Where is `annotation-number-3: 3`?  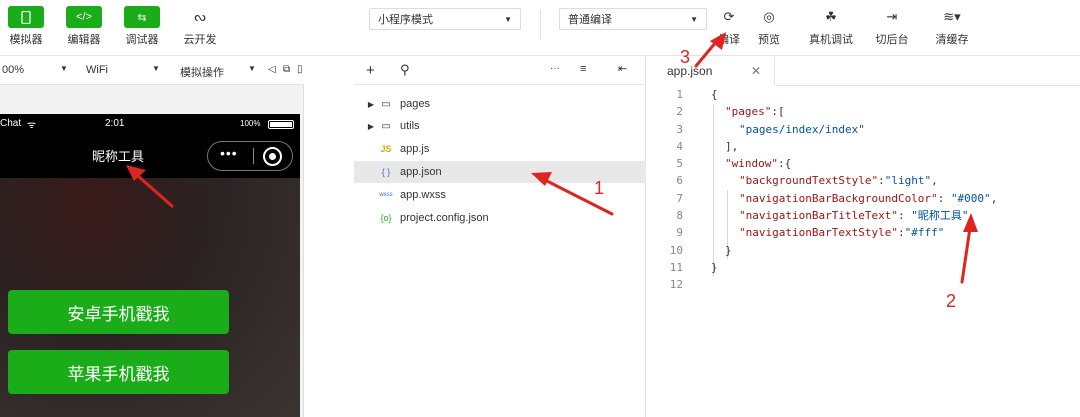 annotation-number-3: 3 is located at coordinates (685, 57).